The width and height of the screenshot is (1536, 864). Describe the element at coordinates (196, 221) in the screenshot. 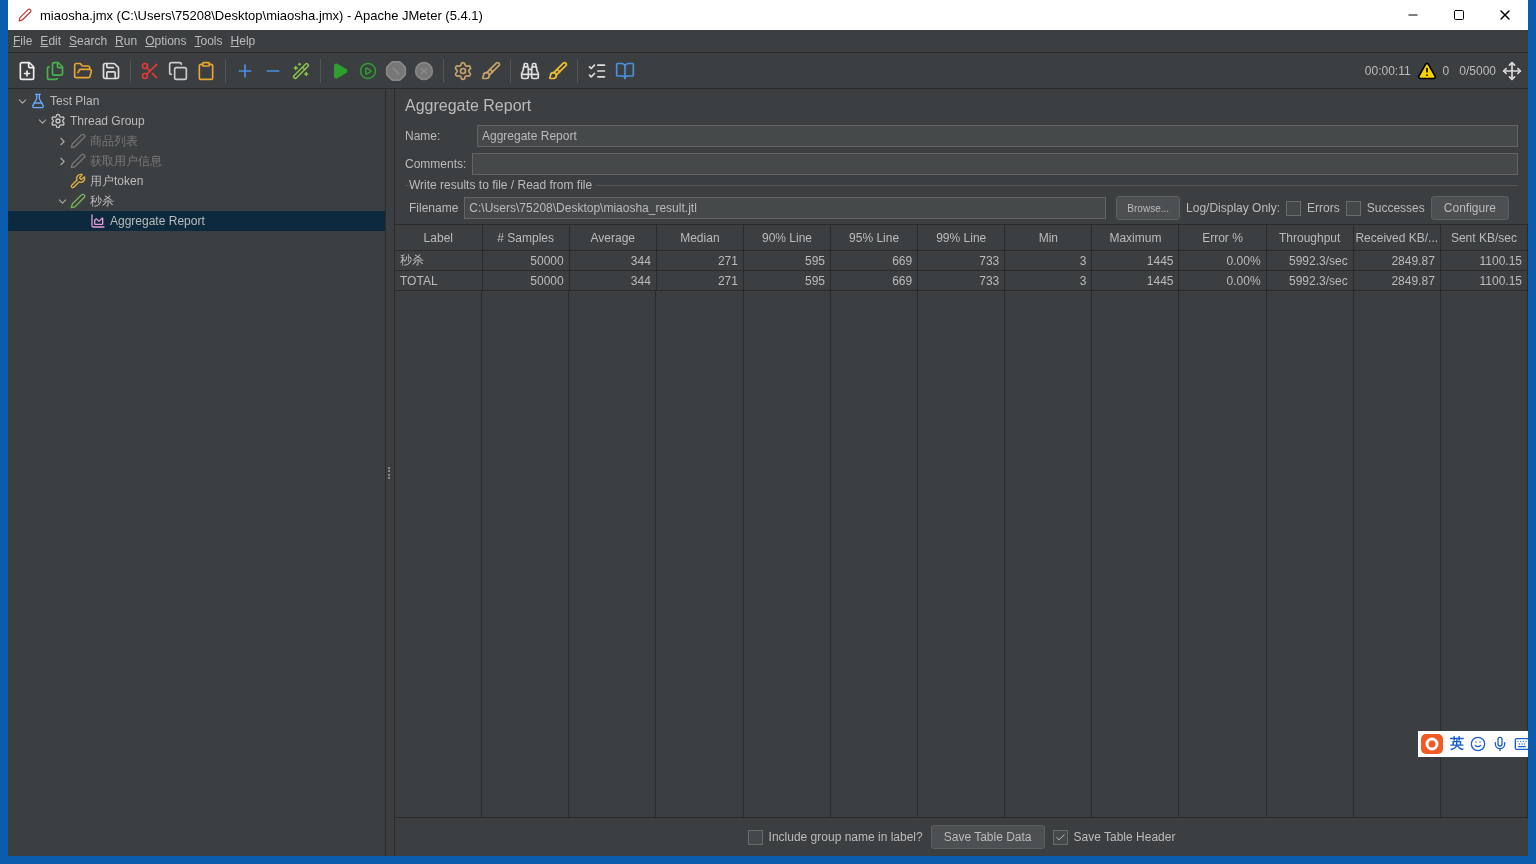

I see `tree-item: Aggregate Report` at that location.